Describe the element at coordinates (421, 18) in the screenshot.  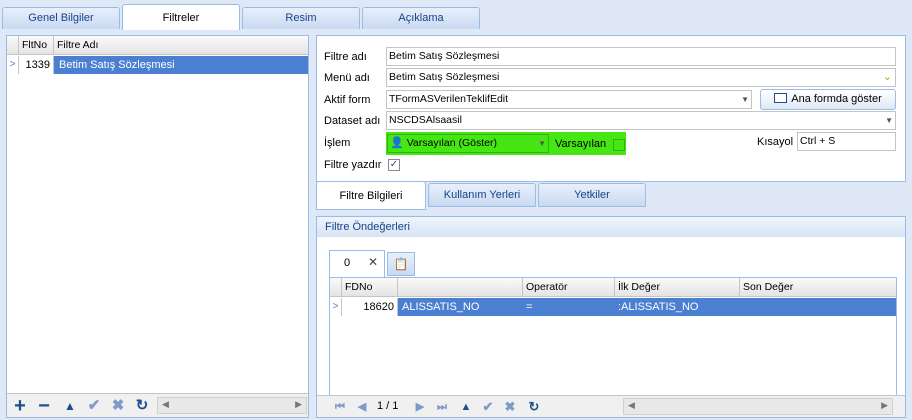
I see `tab-aciklama: Açıklama` at that location.